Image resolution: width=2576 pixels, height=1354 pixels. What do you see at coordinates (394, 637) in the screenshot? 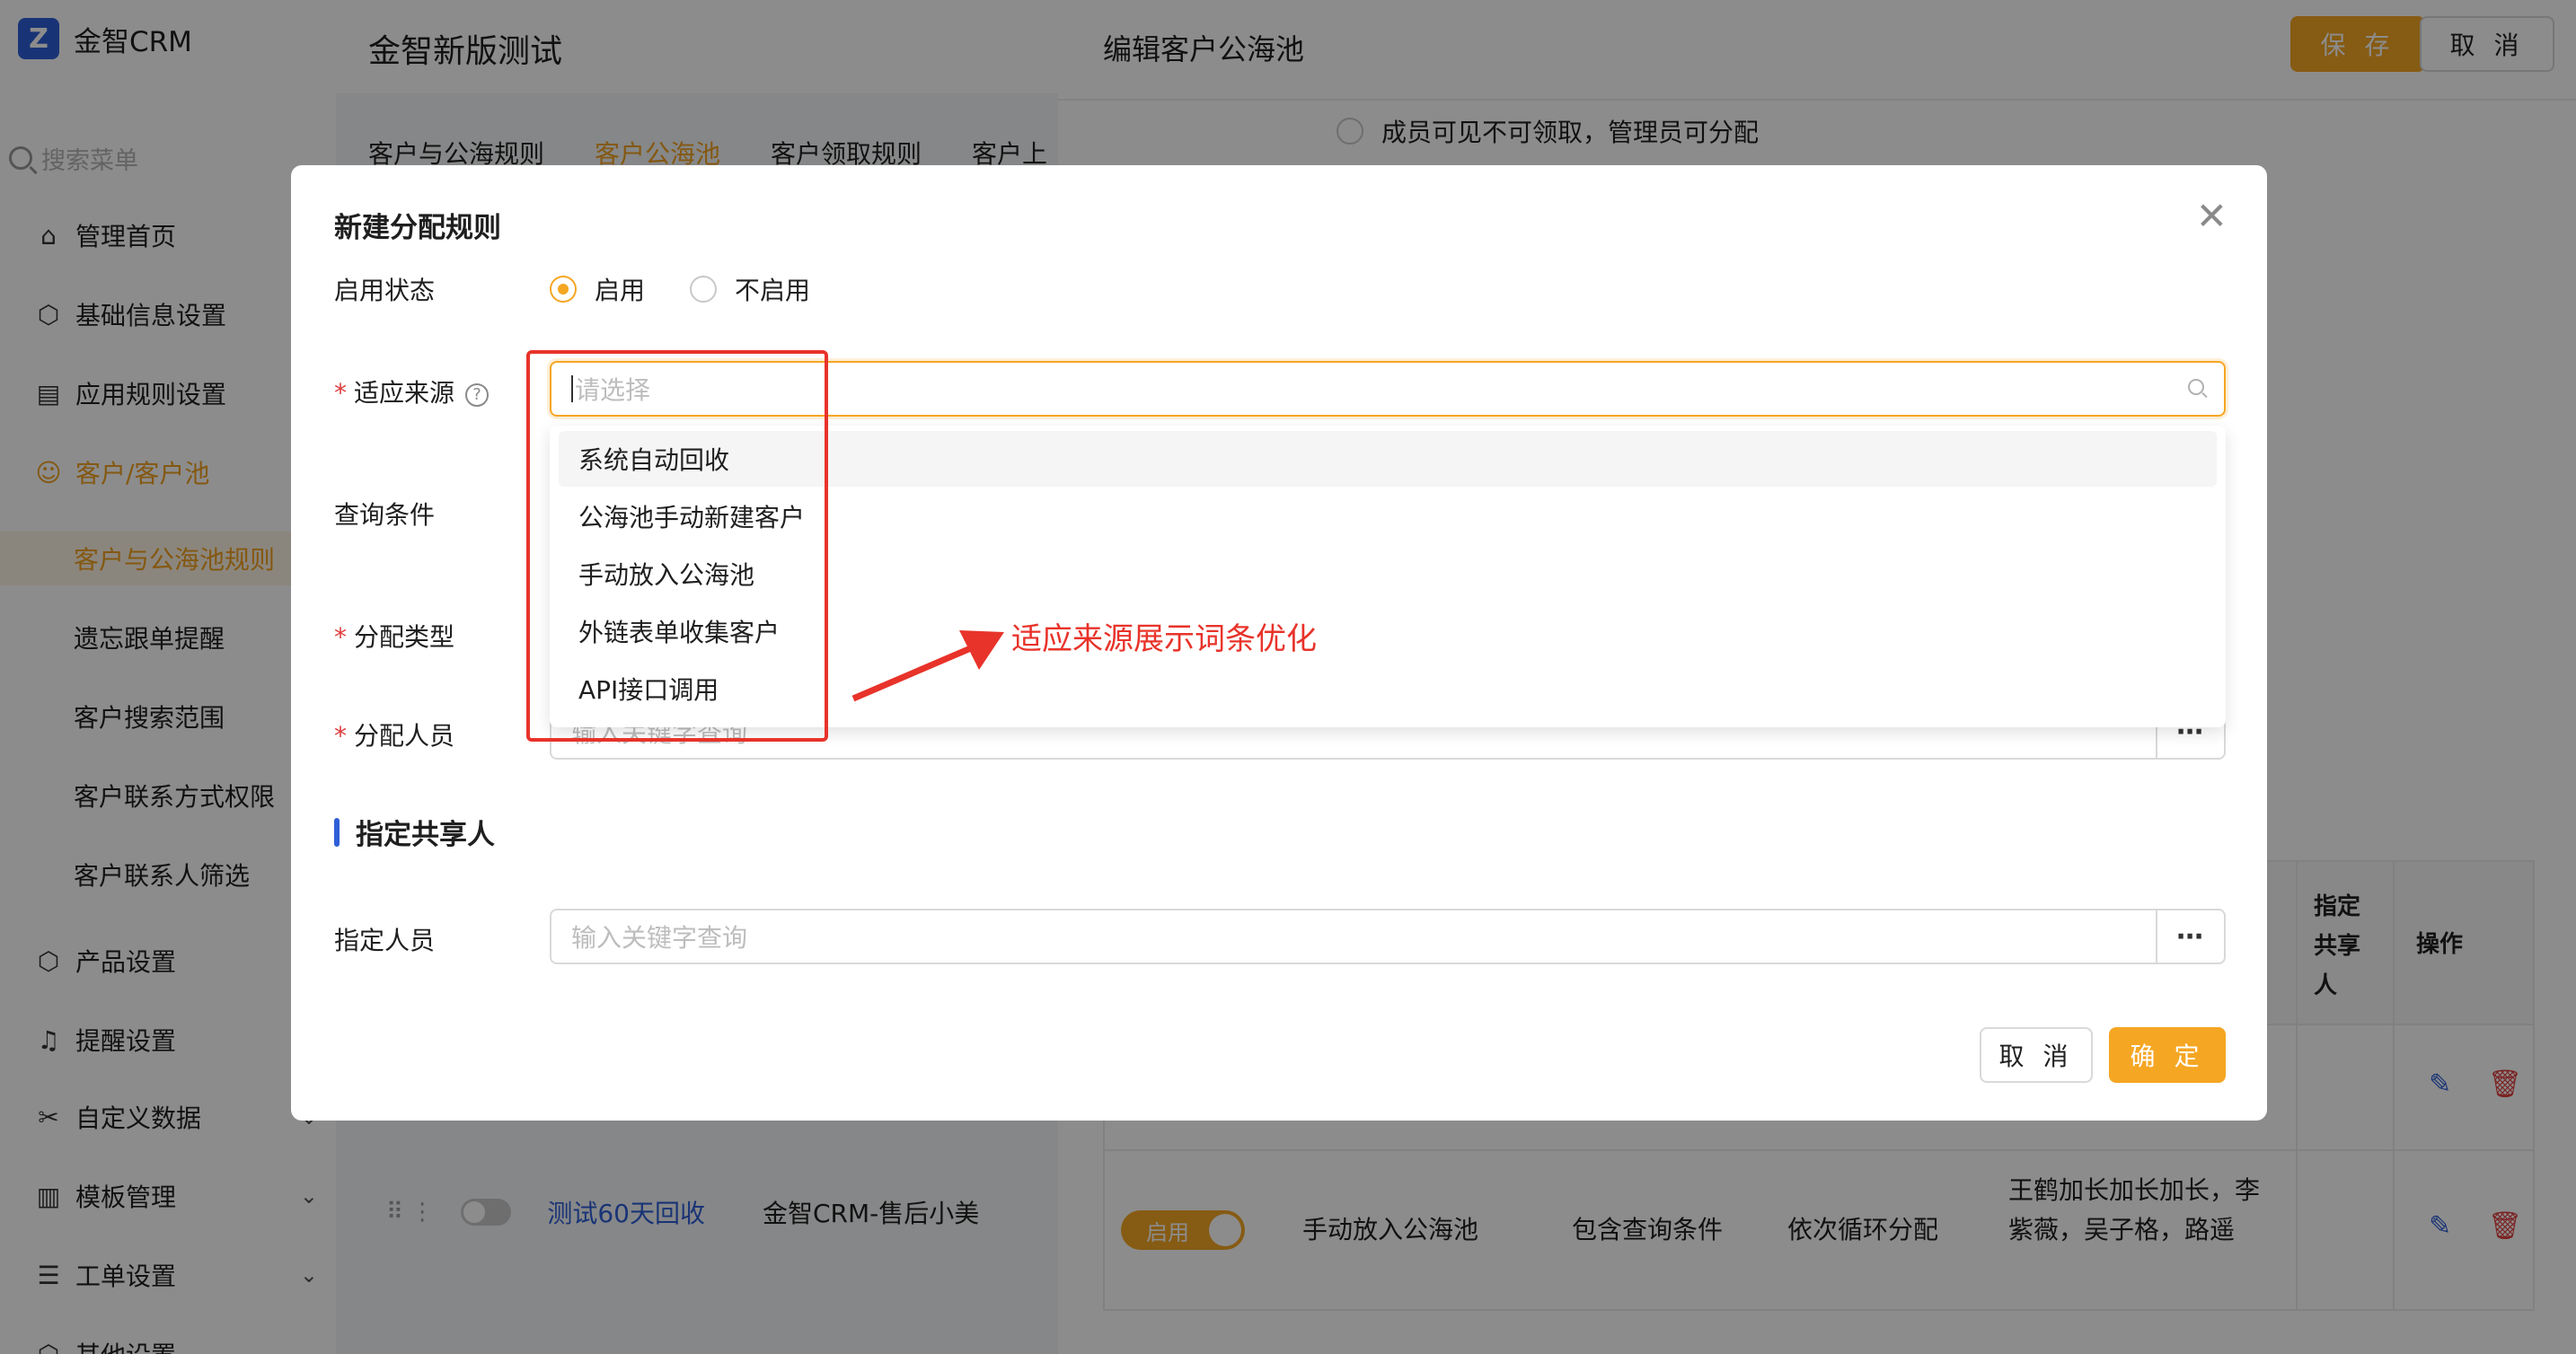
I see `type-label: * 分配类型` at bounding box center [394, 637].